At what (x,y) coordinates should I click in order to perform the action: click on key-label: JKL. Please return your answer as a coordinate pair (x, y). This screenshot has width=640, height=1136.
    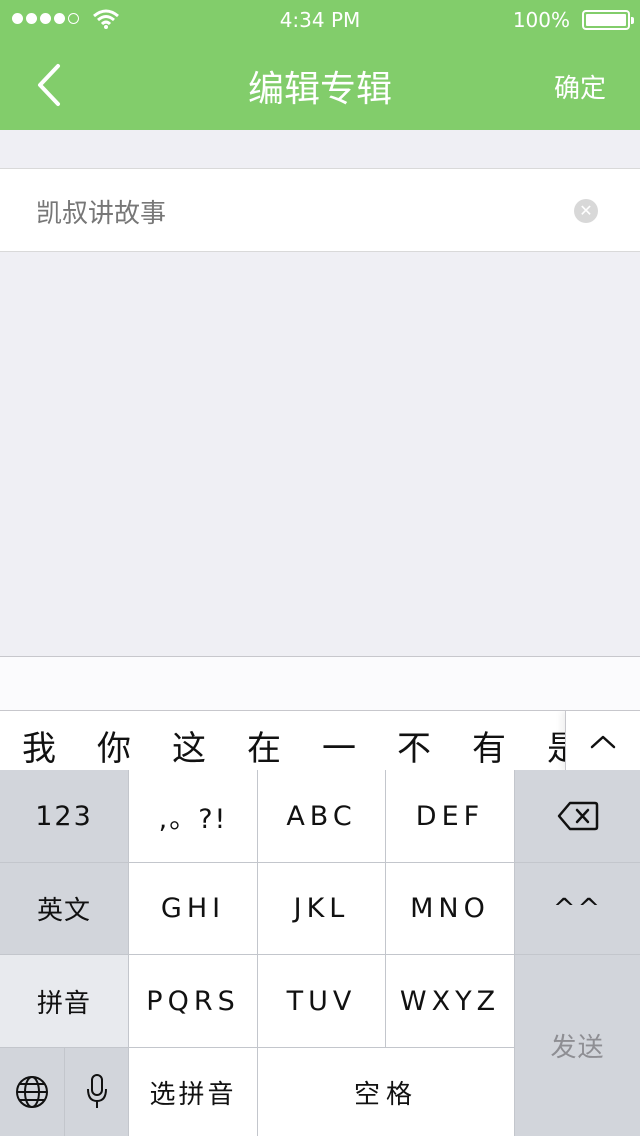
    Looking at the image, I should click on (321, 908).